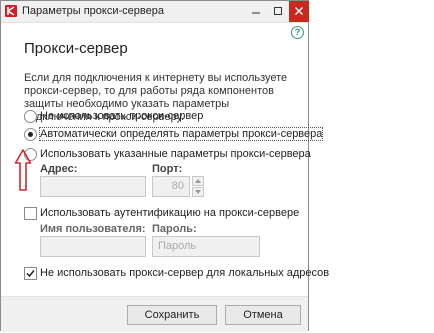 The width and height of the screenshot is (434, 333). I want to click on radio-auto-detect, so click(30, 134).